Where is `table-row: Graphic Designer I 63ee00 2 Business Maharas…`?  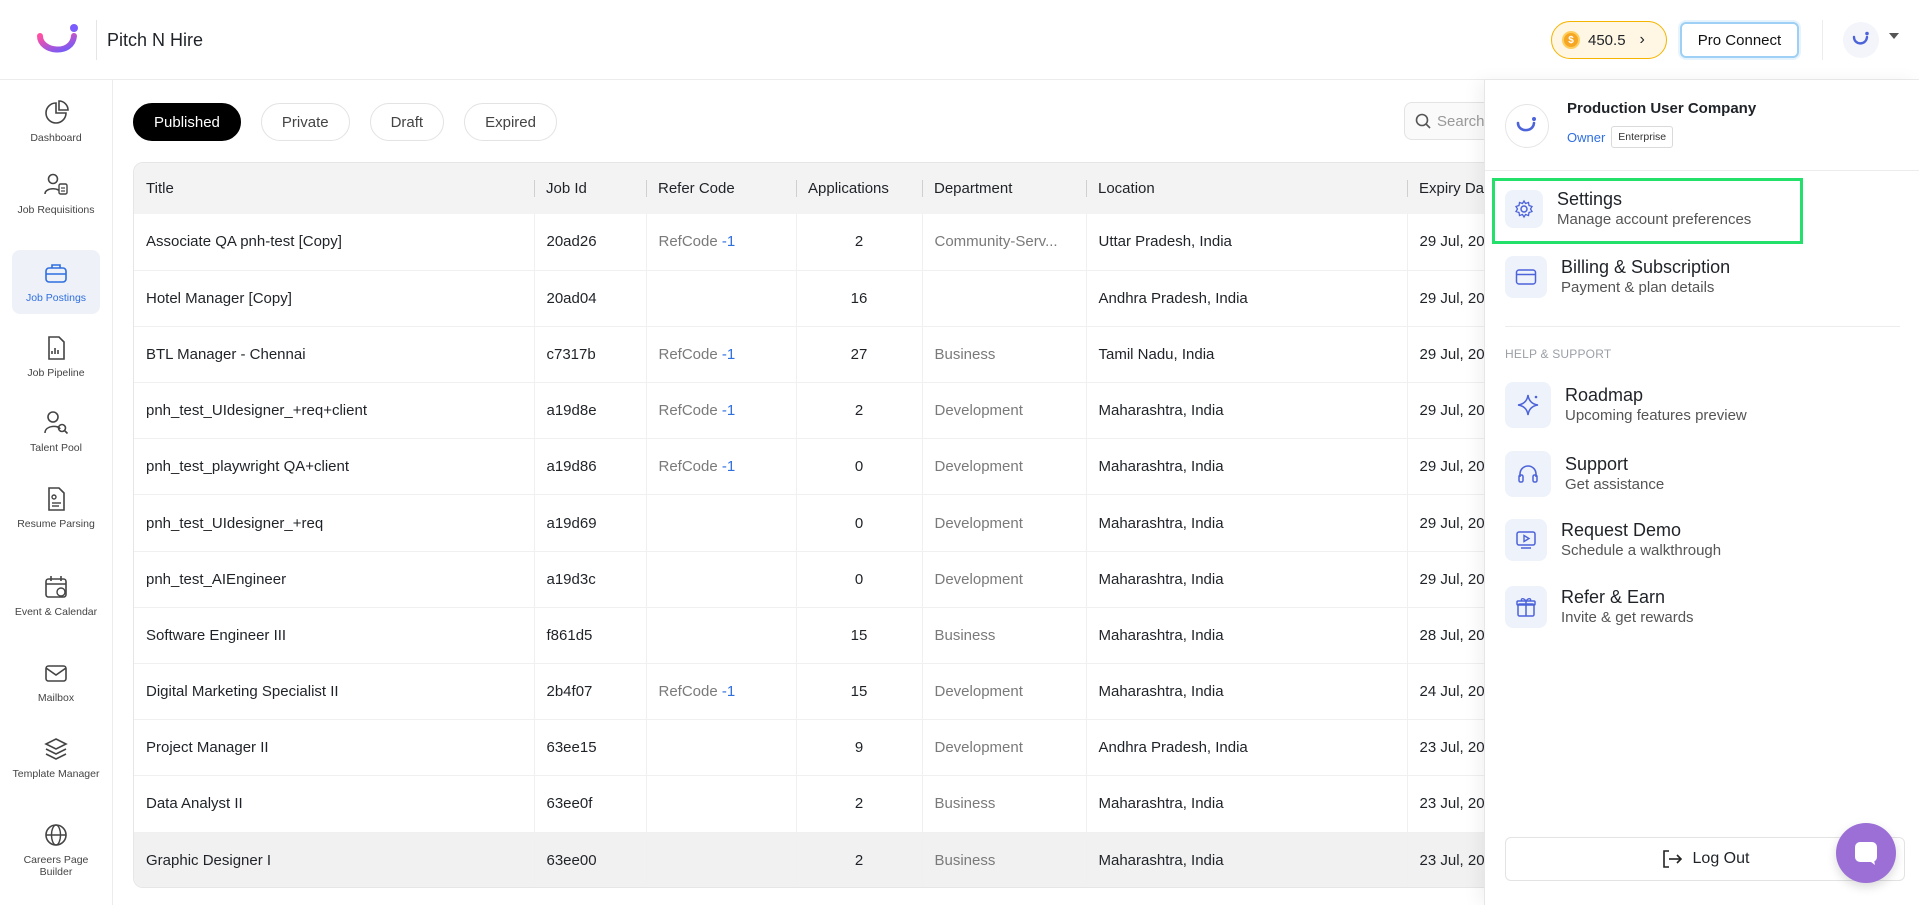 table-row: Graphic Designer I 63ee00 2 Business Maharas… is located at coordinates (823, 859).